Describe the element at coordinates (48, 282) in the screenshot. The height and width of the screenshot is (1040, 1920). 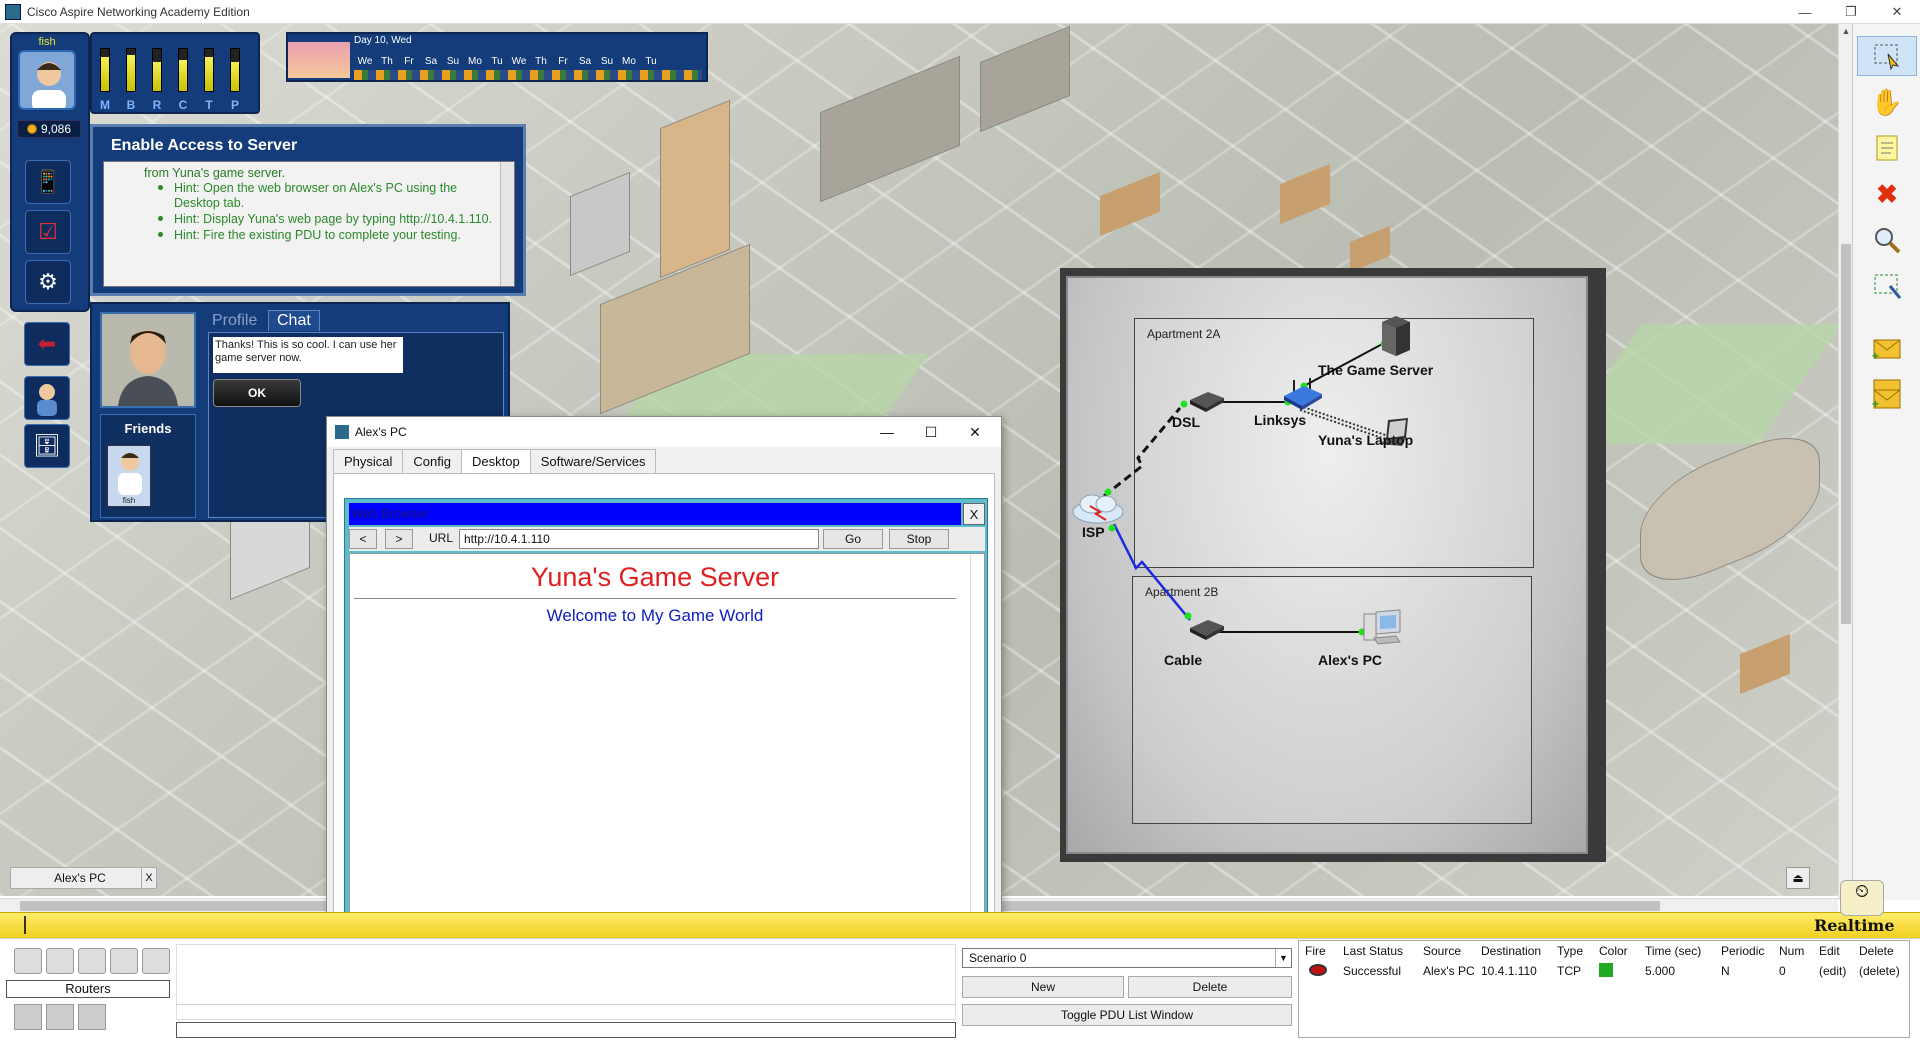
I see `settings-gear-icon: ⚙` at that location.